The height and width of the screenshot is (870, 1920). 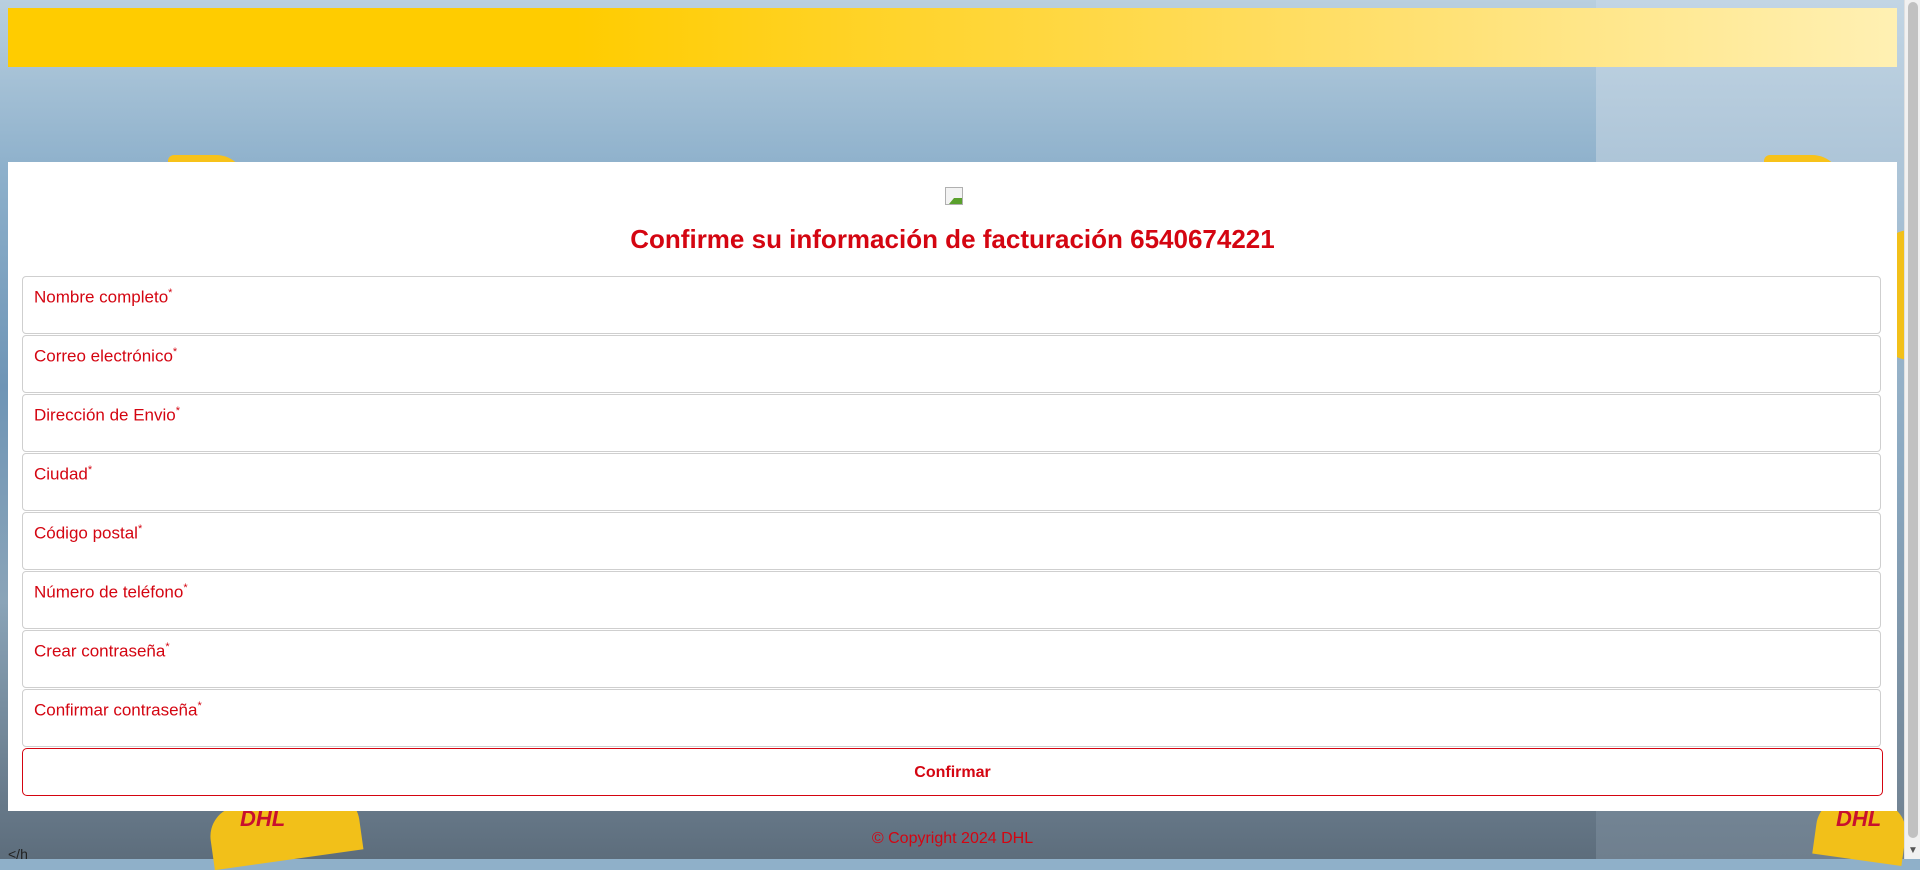 What do you see at coordinates (111, 592) in the screenshot?
I see `phone-label: Número de teléfono*` at bounding box center [111, 592].